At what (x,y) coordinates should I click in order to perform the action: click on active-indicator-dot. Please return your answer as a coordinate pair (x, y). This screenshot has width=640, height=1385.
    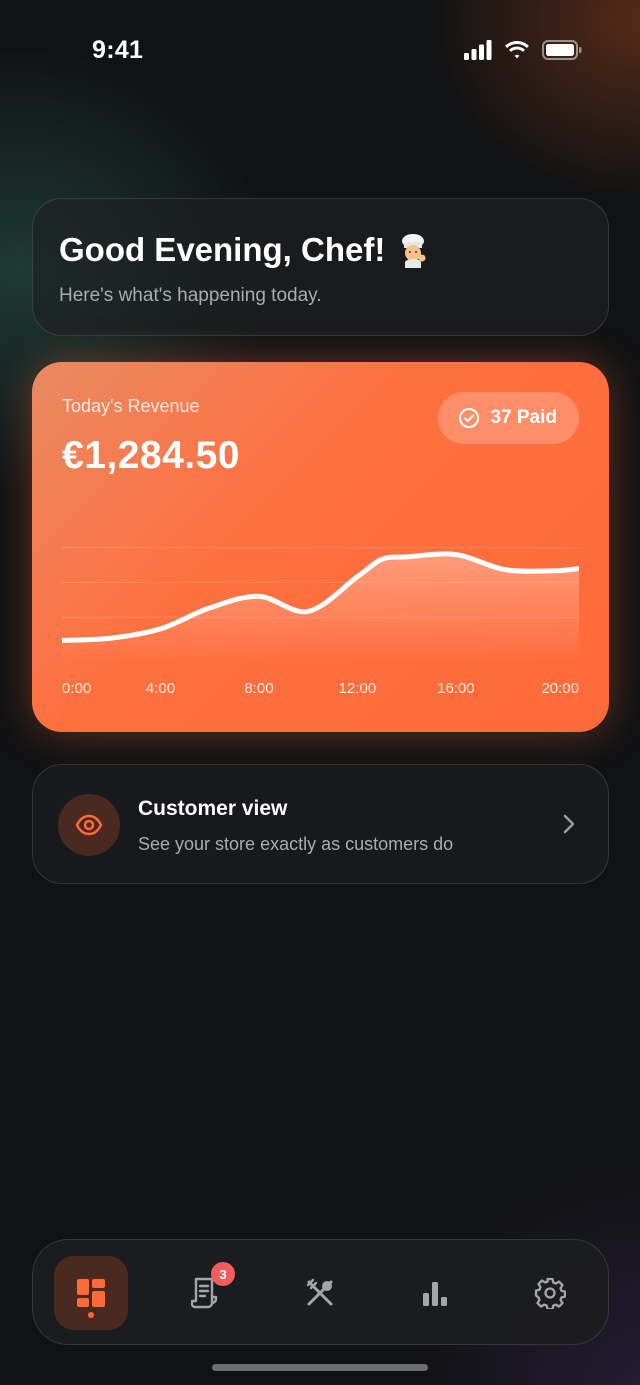
    Looking at the image, I should click on (91, 1315).